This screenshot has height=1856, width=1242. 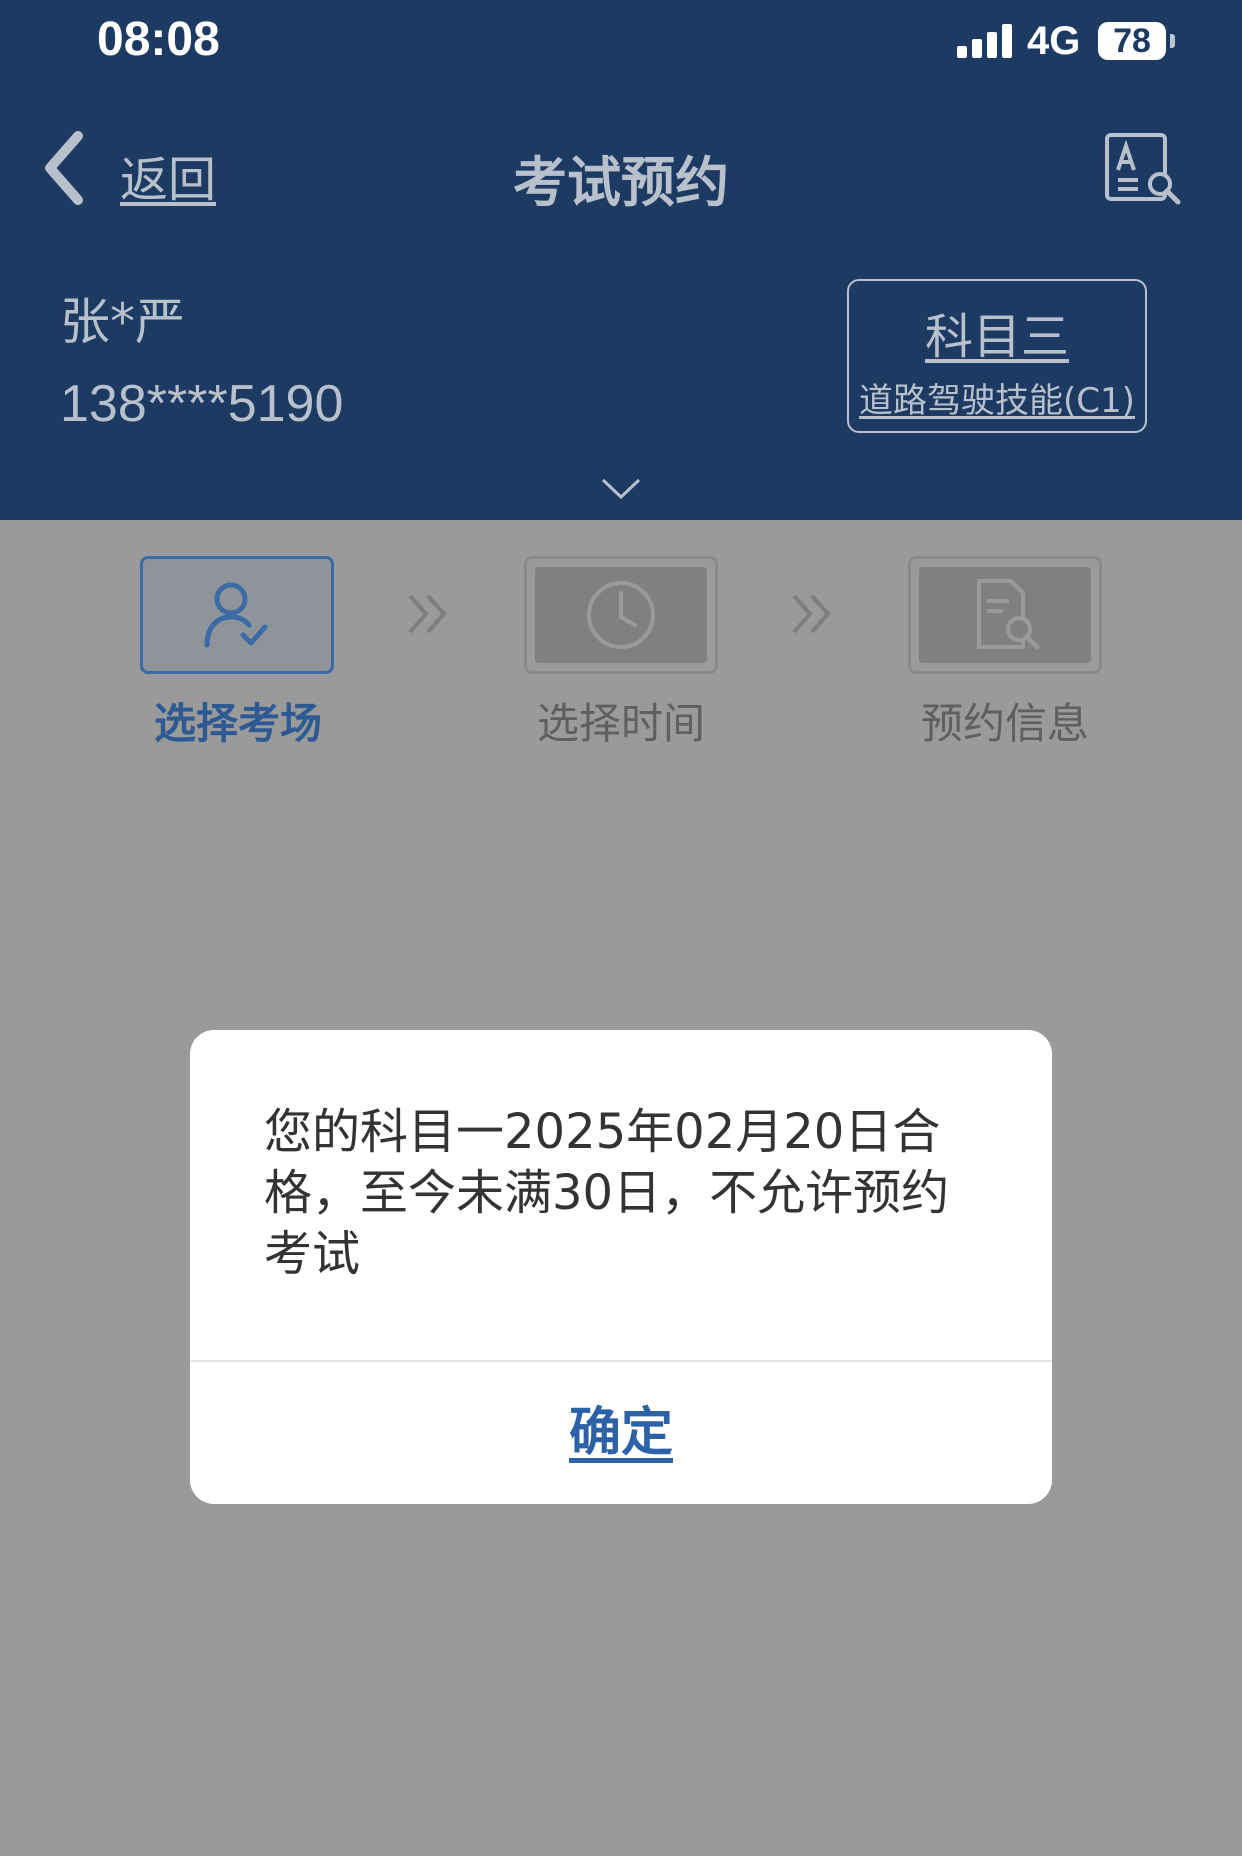 I want to click on dialog-message: 您的科目一2025年02月20日合格，至今未满30日，不允许预约考试, so click(x=607, y=1193).